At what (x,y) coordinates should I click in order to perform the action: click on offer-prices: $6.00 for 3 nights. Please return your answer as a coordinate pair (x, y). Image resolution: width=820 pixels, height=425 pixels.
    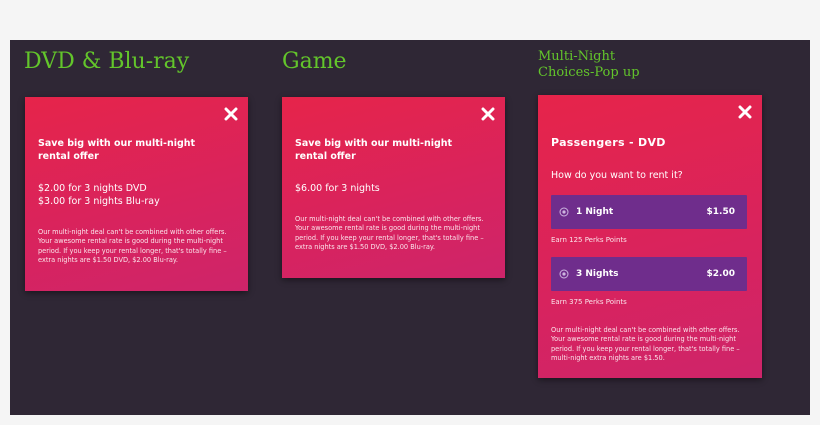
    Looking at the image, I should click on (337, 188).